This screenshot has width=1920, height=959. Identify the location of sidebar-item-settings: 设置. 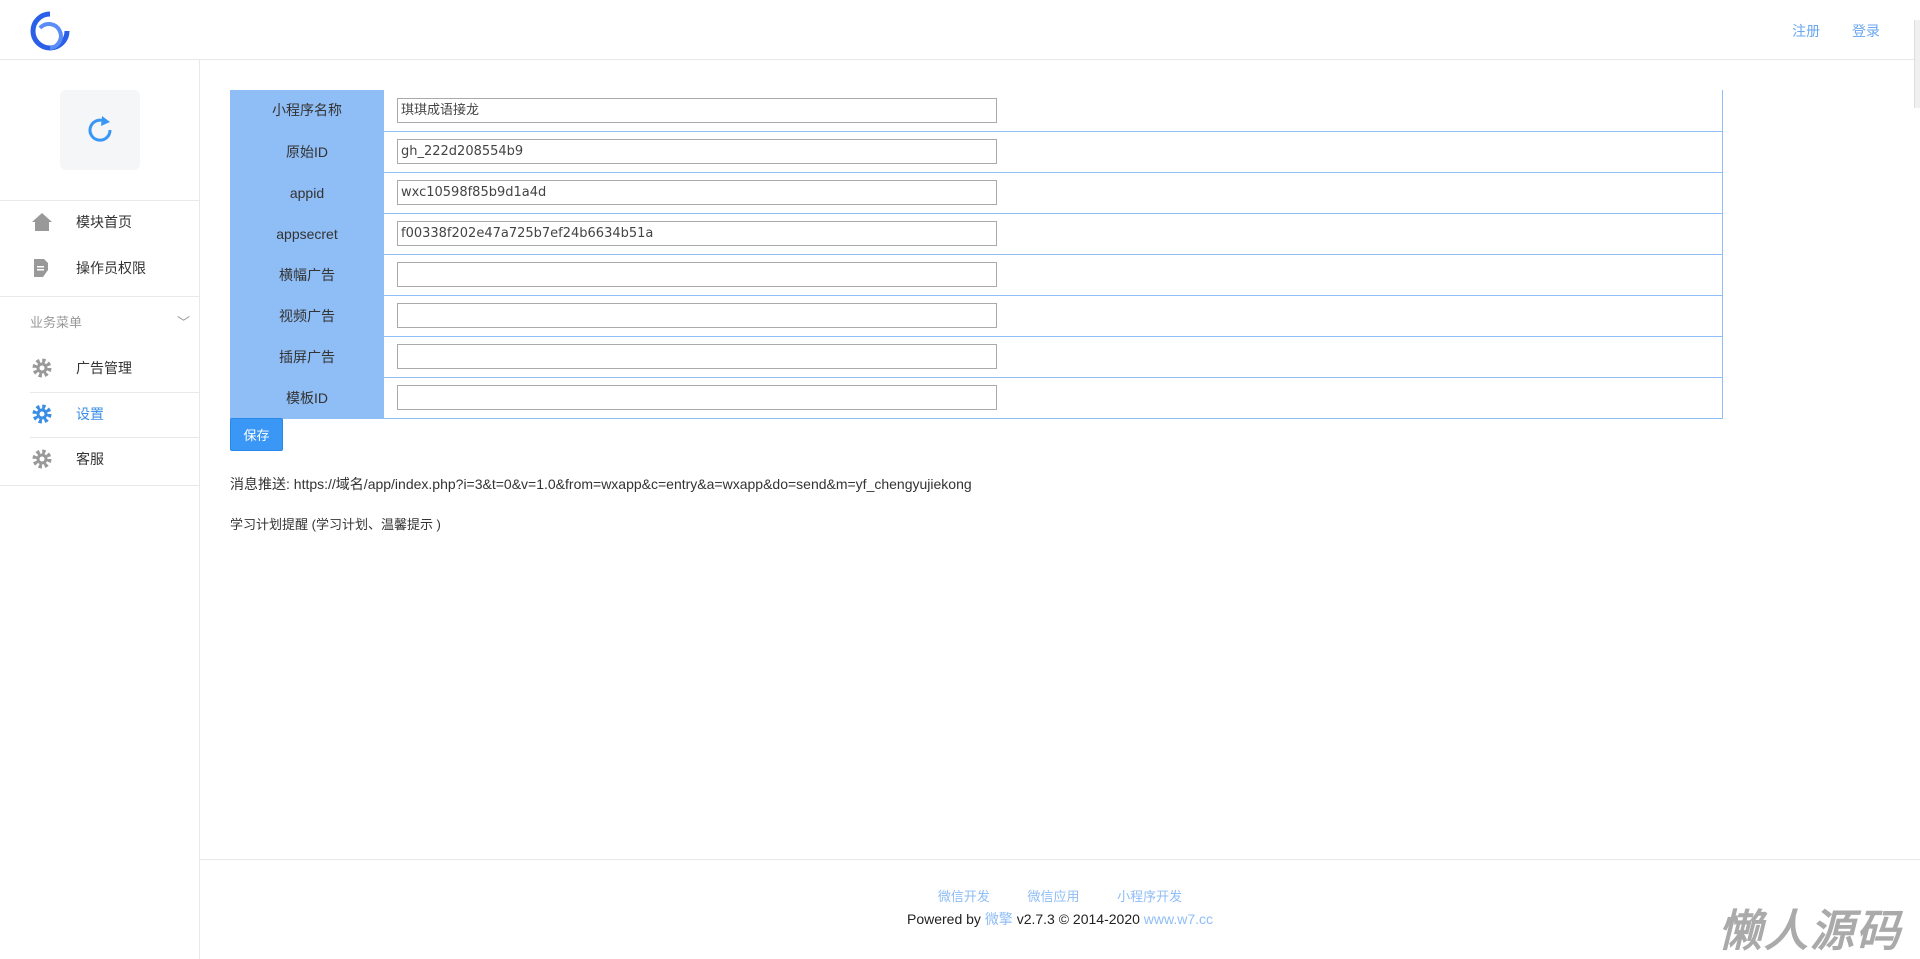
(100, 414).